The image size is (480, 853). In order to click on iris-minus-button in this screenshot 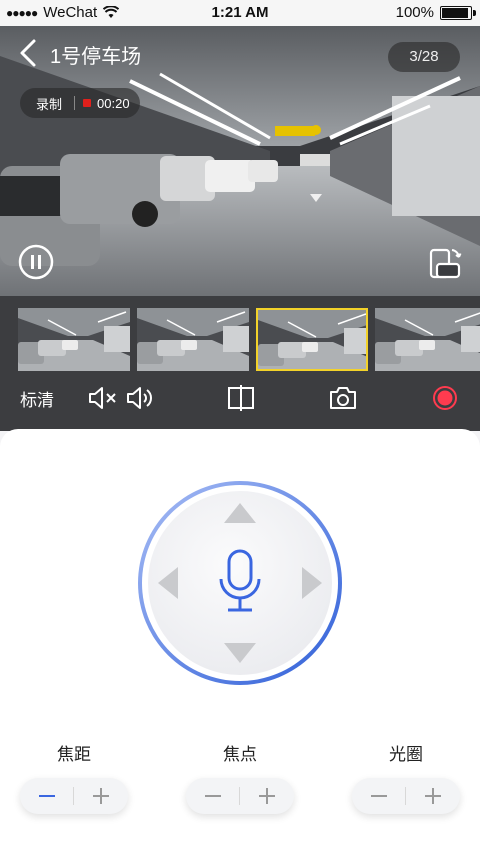, I will do `click(379, 796)`.